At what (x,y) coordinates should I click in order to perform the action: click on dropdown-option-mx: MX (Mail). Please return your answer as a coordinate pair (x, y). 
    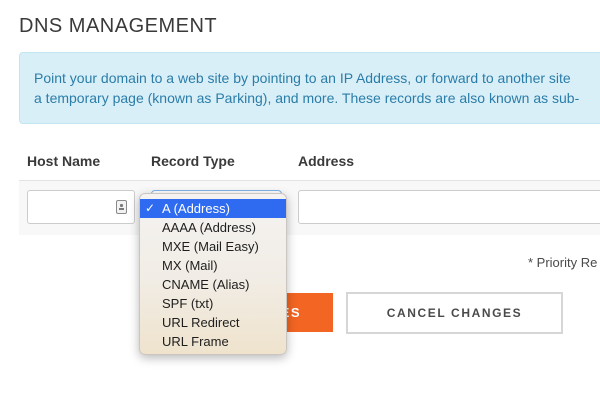
    Looking at the image, I should click on (213, 265).